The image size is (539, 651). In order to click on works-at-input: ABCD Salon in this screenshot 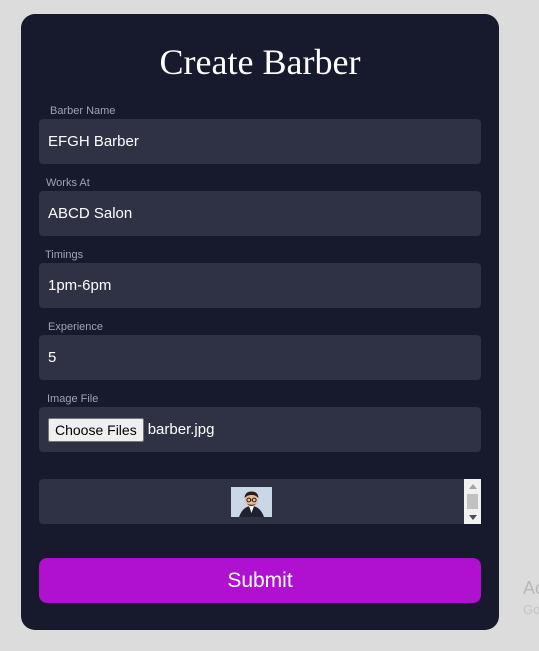, I will do `click(260, 213)`.